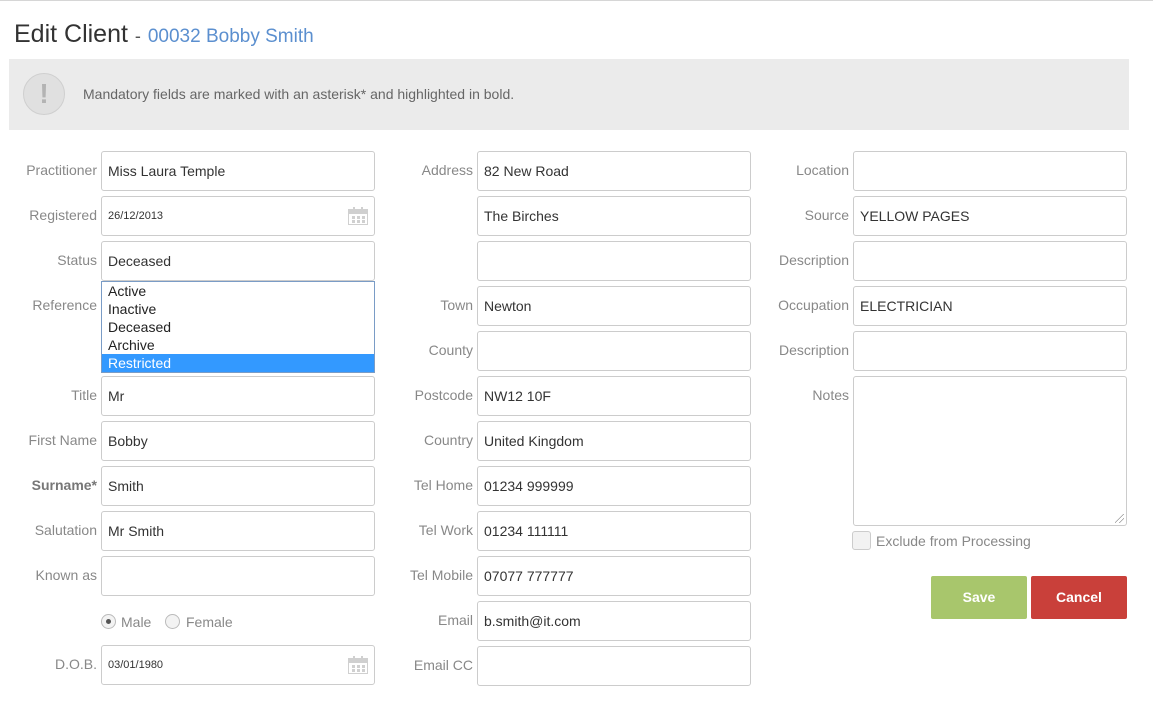 The width and height of the screenshot is (1153, 722). What do you see at coordinates (614, 441) in the screenshot?
I see `country-field: United Kingdom` at bounding box center [614, 441].